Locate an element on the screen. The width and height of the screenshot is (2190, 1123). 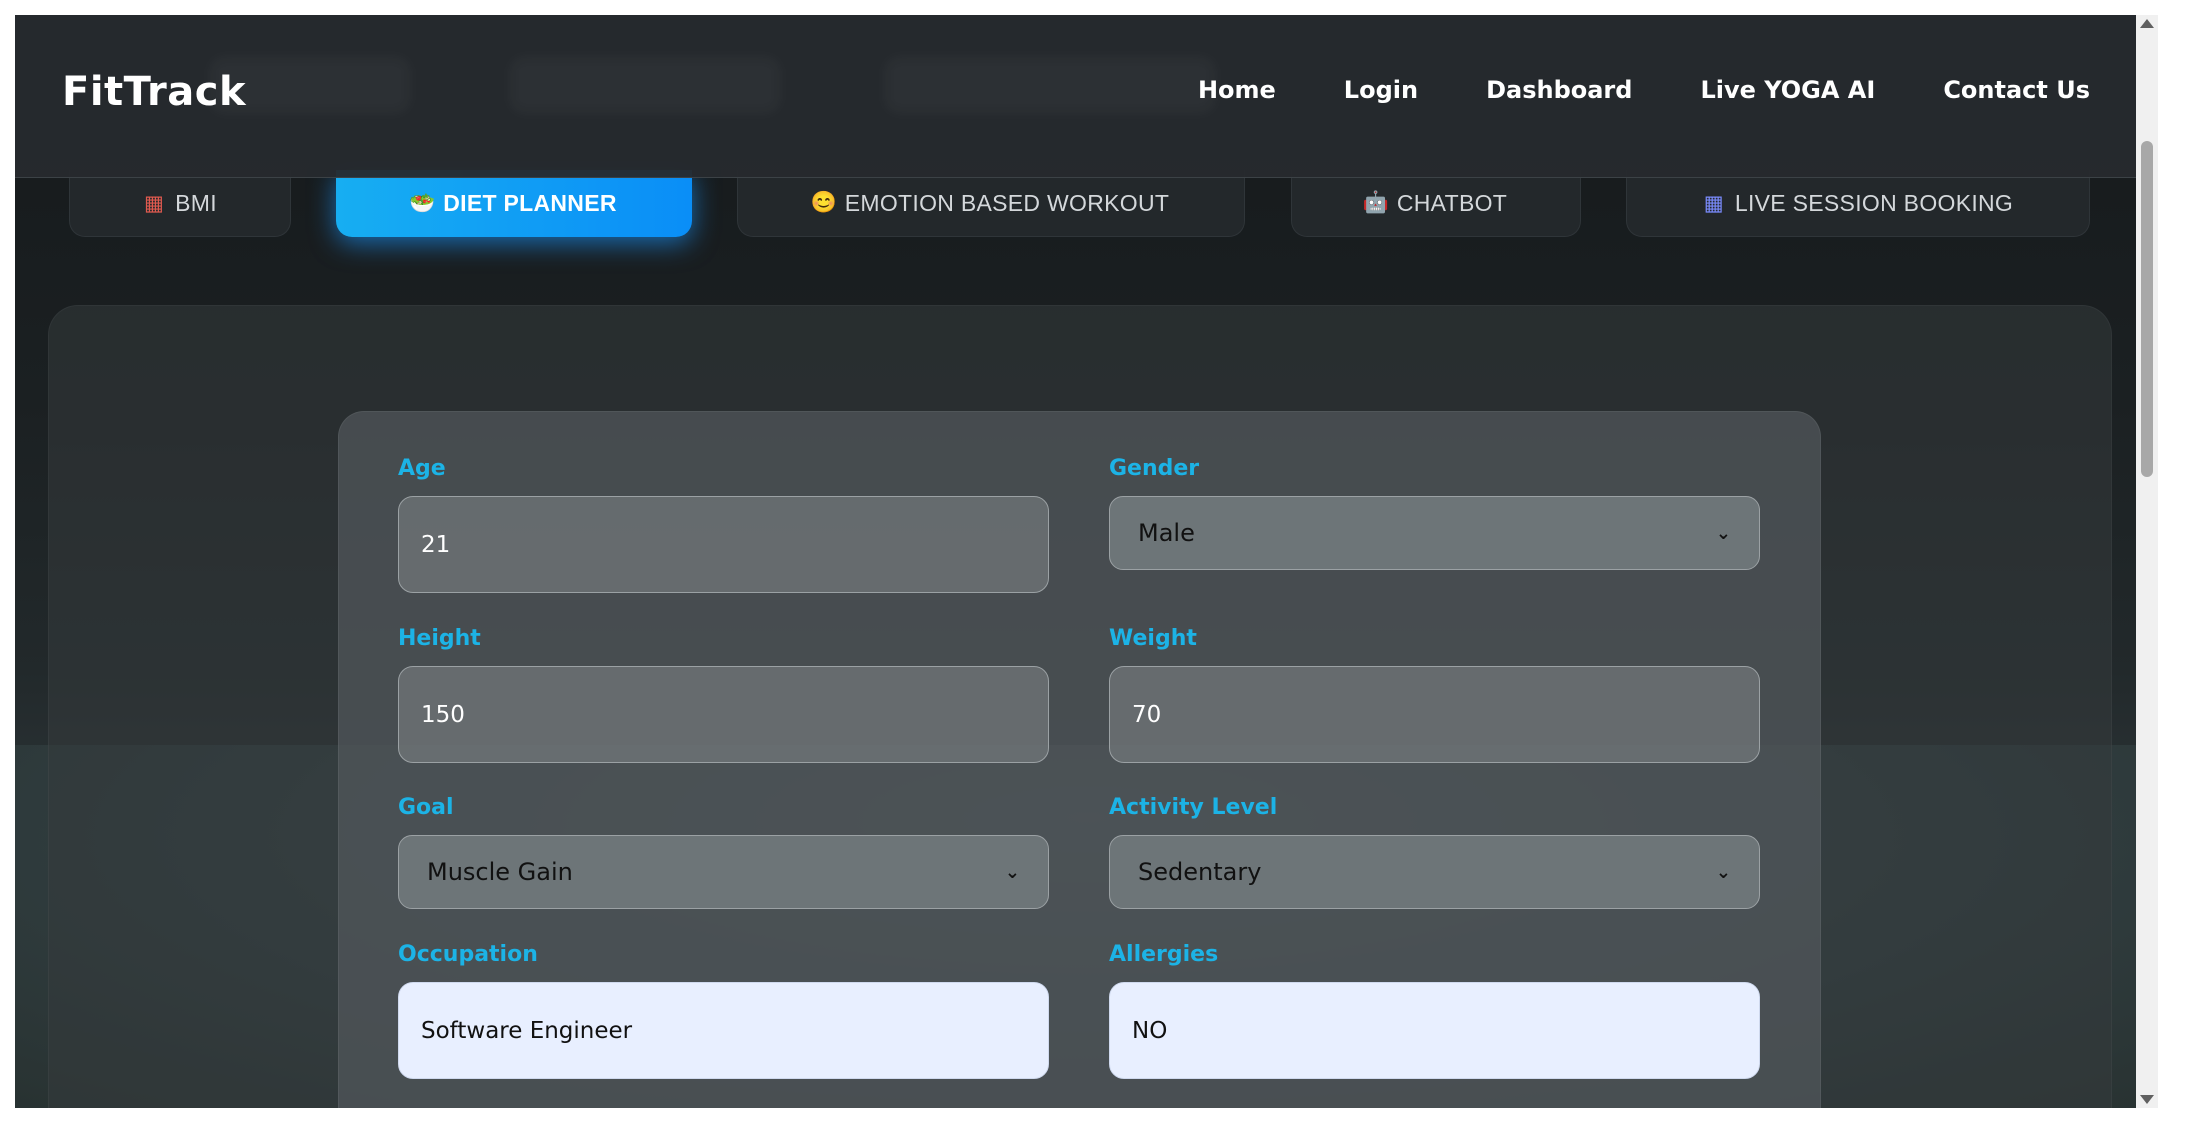
tab-label: LIVE SESSION BOOKING is located at coordinates (1874, 202).